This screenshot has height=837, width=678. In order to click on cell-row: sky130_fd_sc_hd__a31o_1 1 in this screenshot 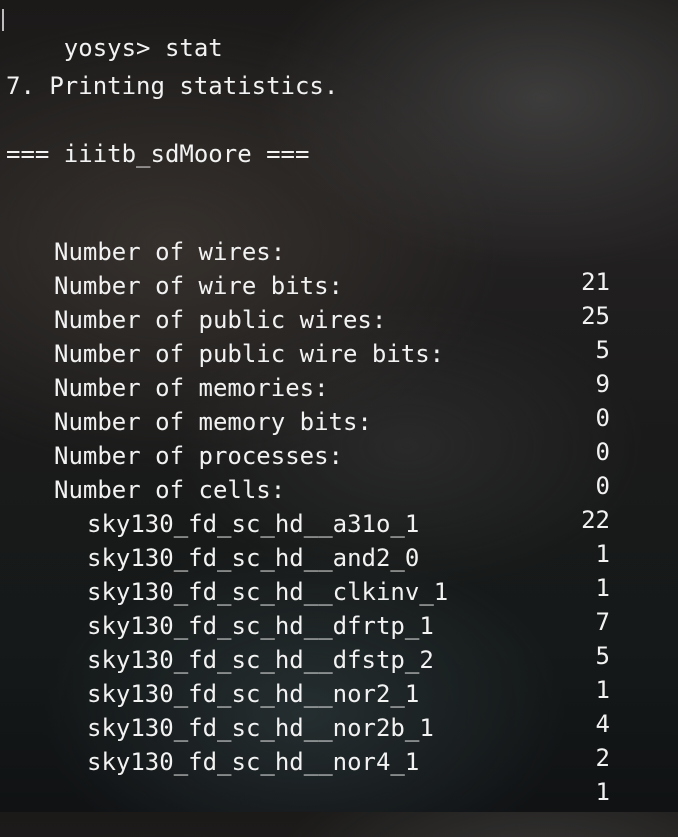, I will do `click(341, 523)`.